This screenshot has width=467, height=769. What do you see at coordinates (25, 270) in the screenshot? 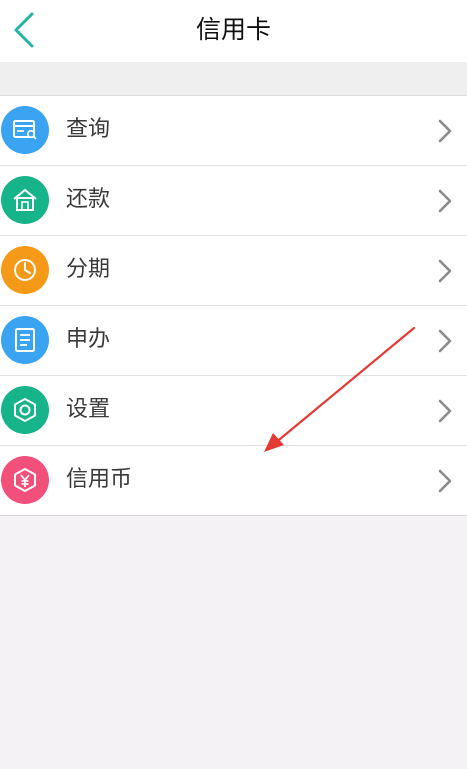
I see `clock-icon` at bounding box center [25, 270].